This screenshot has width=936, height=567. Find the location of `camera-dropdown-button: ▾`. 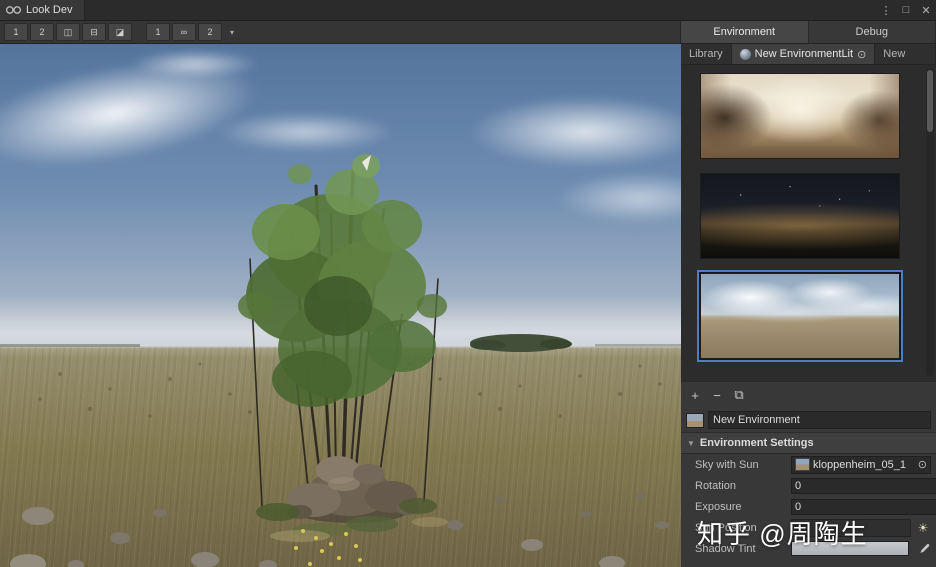

camera-dropdown-button: ▾ is located at coordinates (232, 32).